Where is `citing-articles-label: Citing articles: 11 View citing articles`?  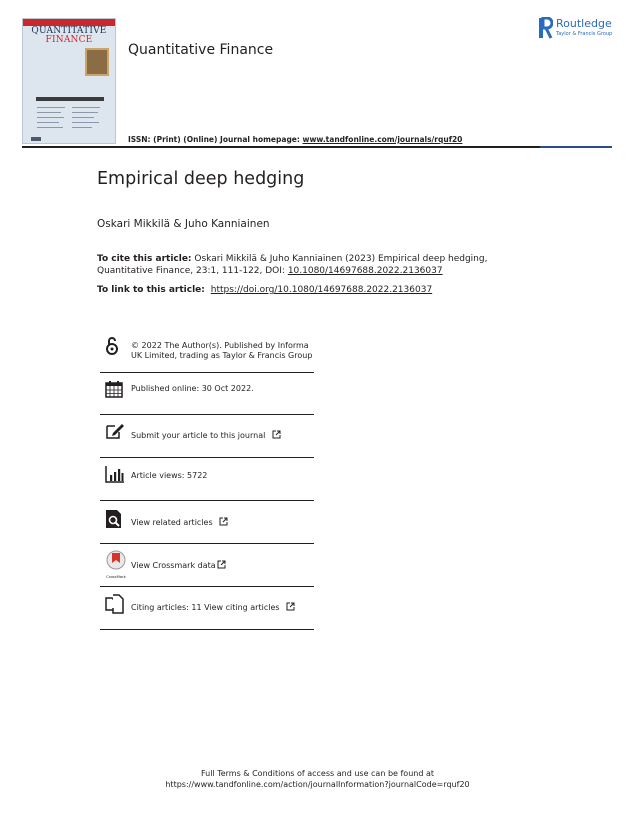
citing-articles-label: Citing articles: 11 View citing articles is located at coordinates (205, 607).